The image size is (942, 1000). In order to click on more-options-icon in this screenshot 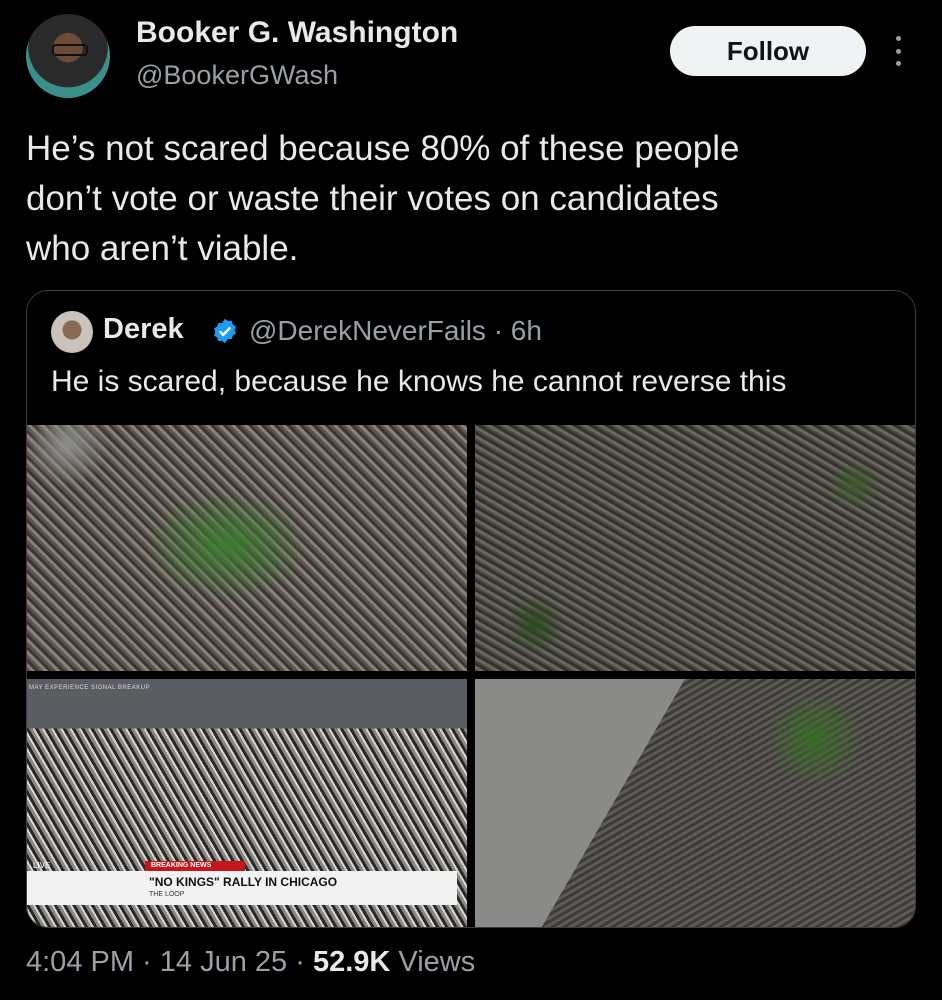, I will do `click(898, 51)`.